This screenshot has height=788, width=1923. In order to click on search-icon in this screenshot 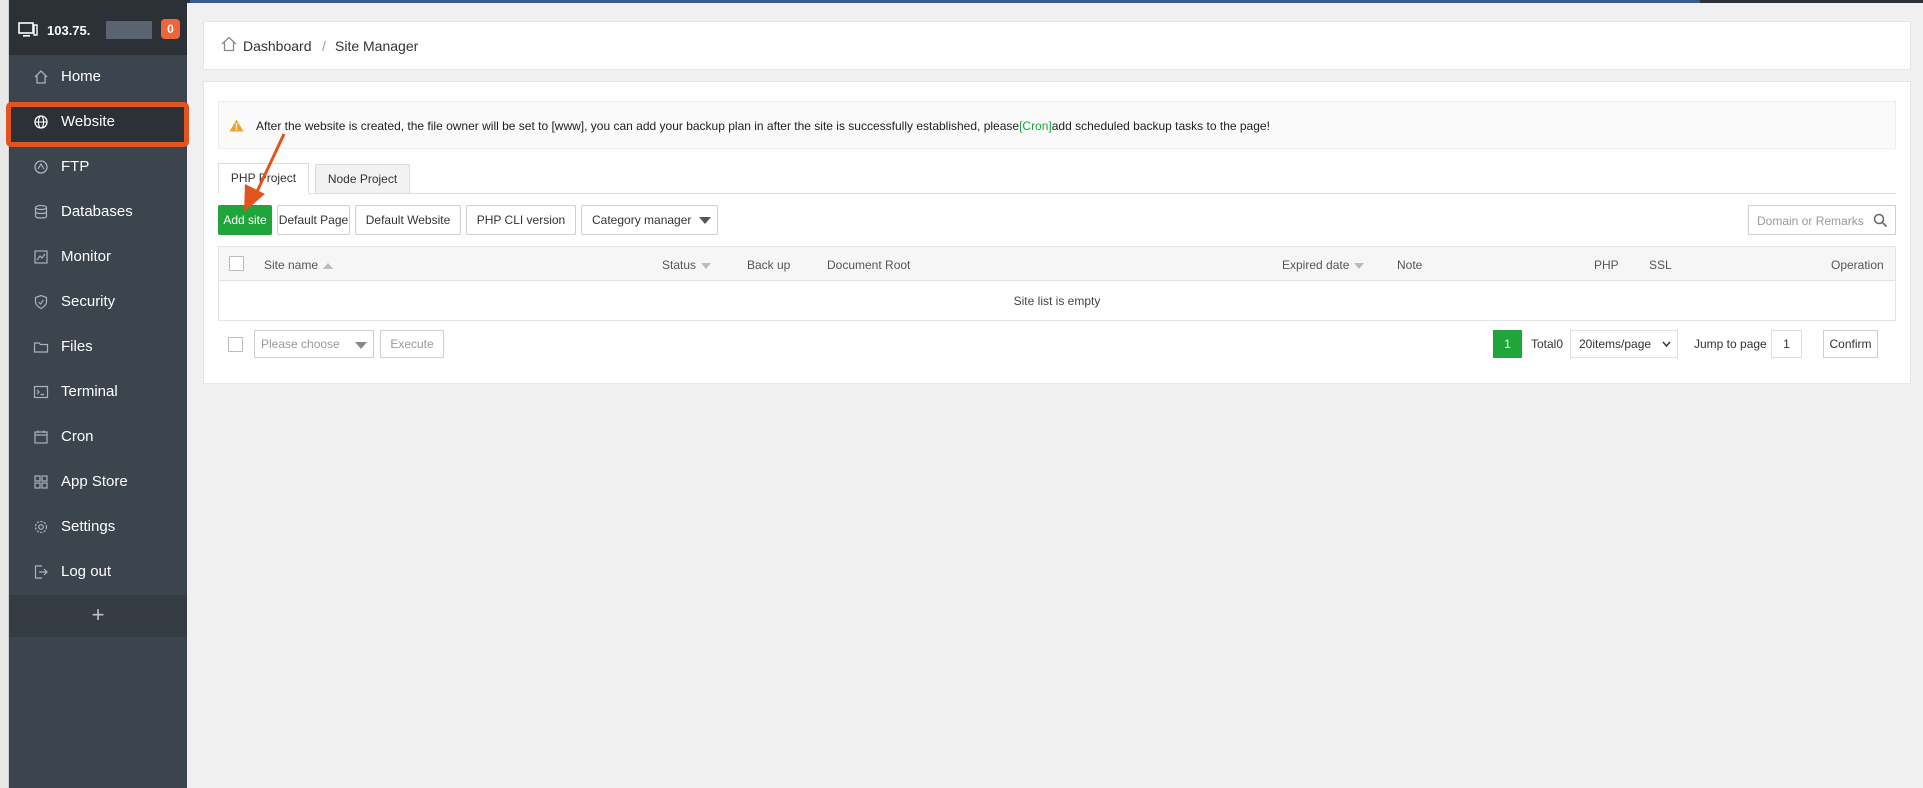, I will do `click(1880, 220)`.